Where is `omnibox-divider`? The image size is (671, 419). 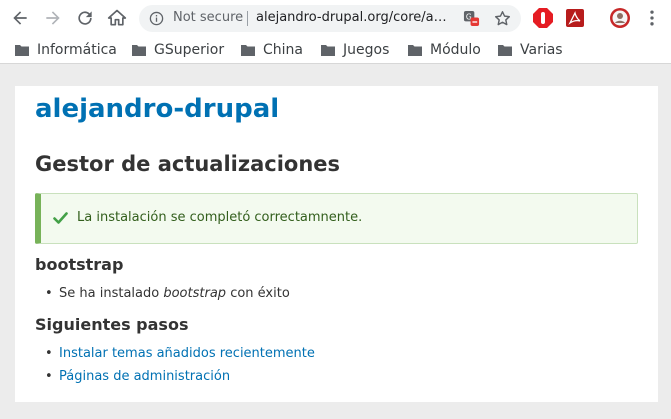
omnibox-divider is located at coordinates (247, 18).